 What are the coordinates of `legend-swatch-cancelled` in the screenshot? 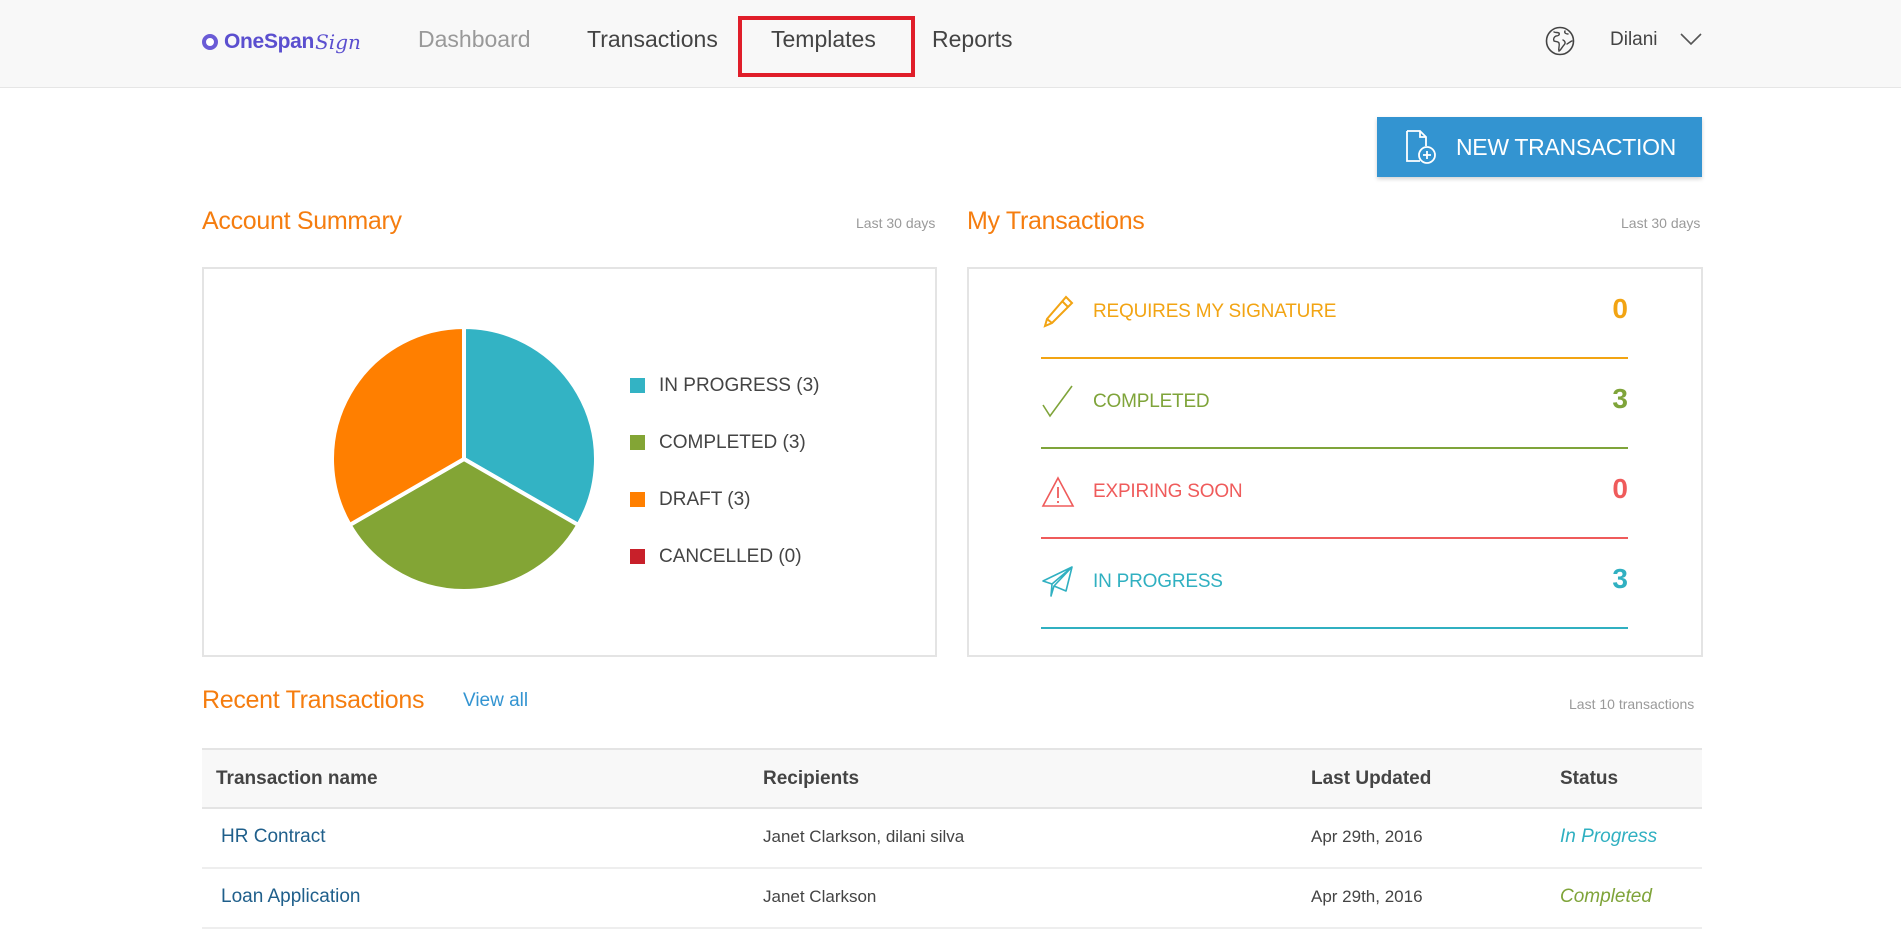 It's located at (637, 556).